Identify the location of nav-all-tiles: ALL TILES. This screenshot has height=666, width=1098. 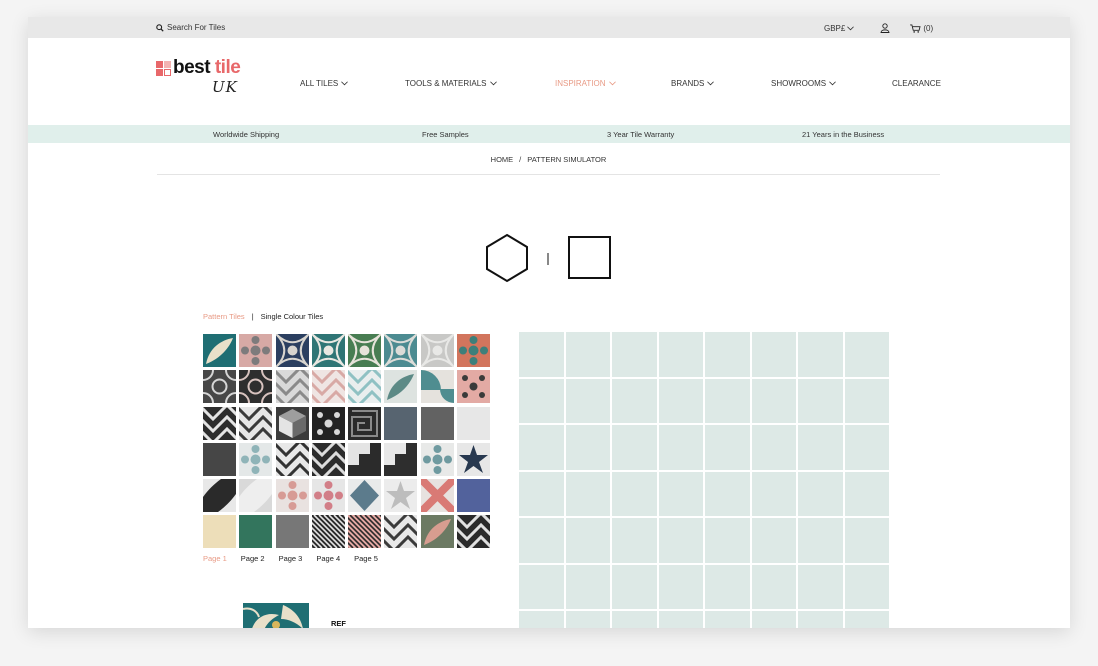
(324, 83).